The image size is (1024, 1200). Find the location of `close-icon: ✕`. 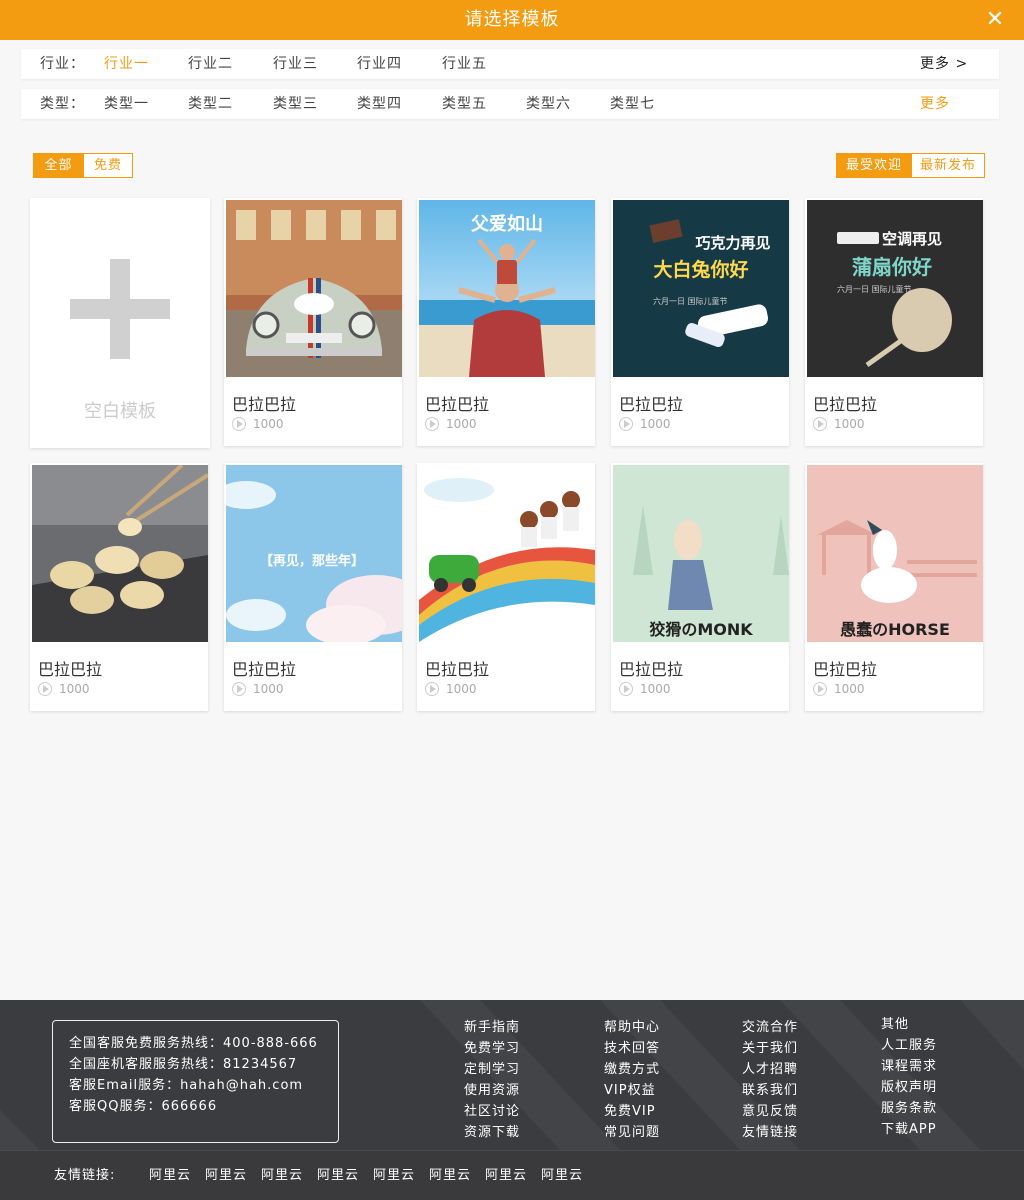

close-icon: ✕ is located at coordinates (995, 20).